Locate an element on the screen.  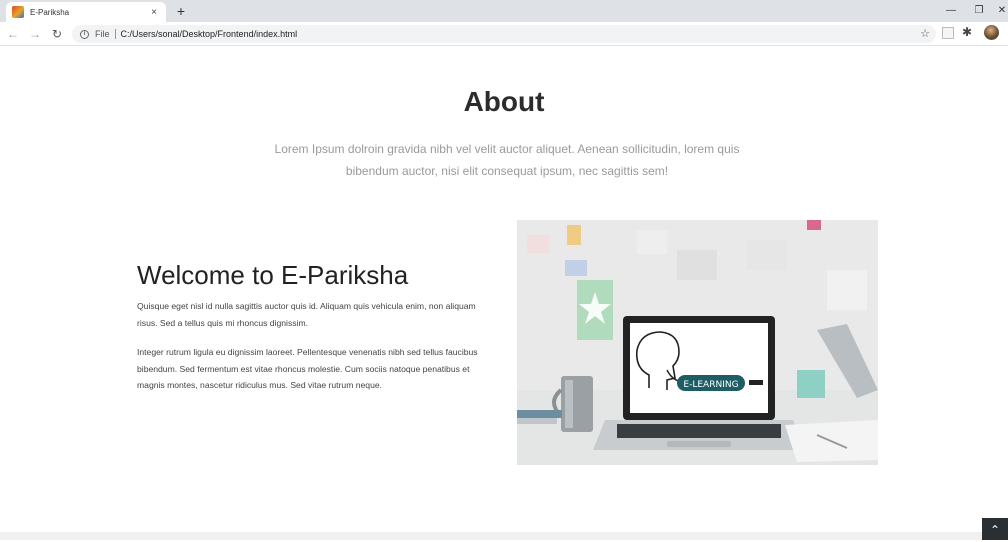
minimize-icon: — is located at coordinates (951, 11).